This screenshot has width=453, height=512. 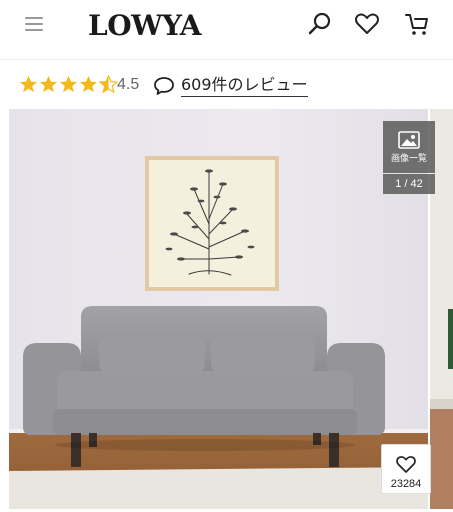 What do you see at coordinates (244, 85) in the screenshot?
I see `review-link-label: 609件のレビュー` at bounding box center [244, 85].